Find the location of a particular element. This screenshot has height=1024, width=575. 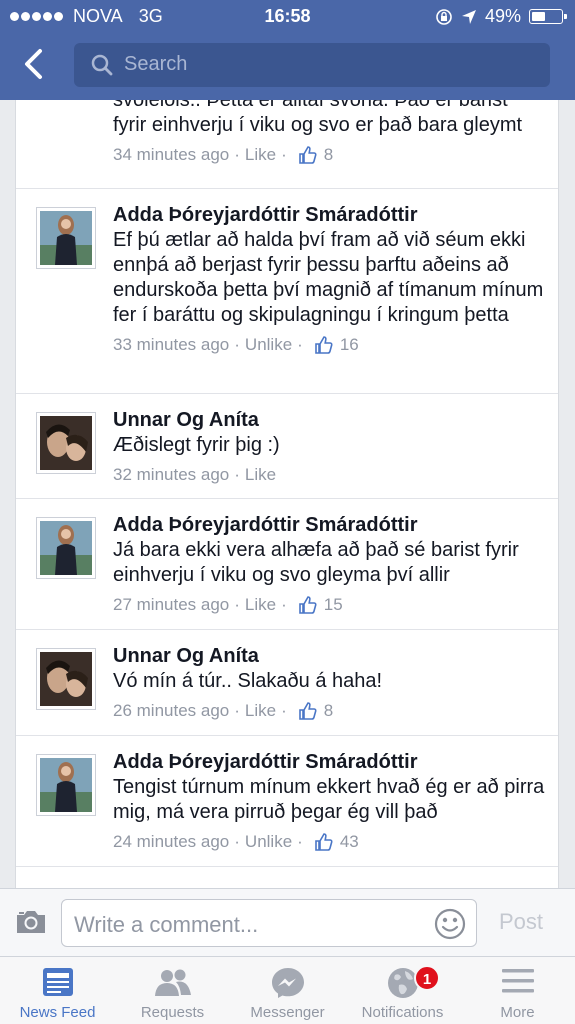

comment-meta: 24 minutes ago · Unlike · 43 is located at coordinates (329, 848).